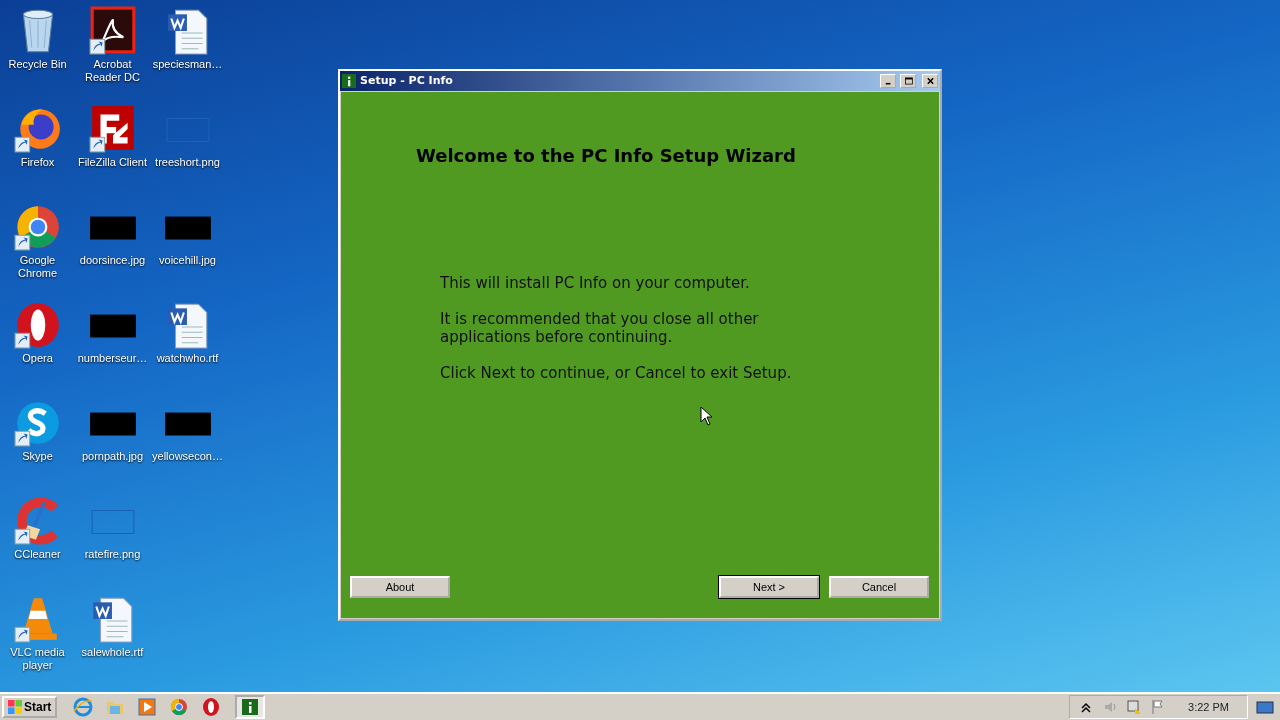 The width and height of the screenshot is (1280, 720). I want to click on icon-label: CCleaner, so click(37, 554).